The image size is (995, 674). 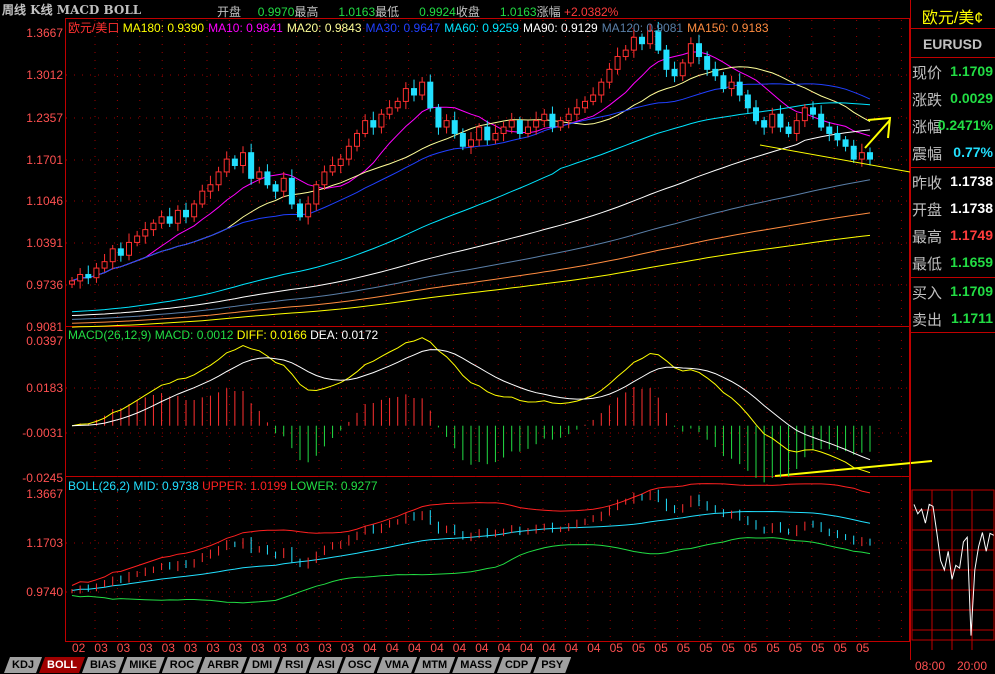 What do you see at coordinates (971, 235) in the screenshot?
I see `quote-value: 1.1749` at bounding box center [971, 235].